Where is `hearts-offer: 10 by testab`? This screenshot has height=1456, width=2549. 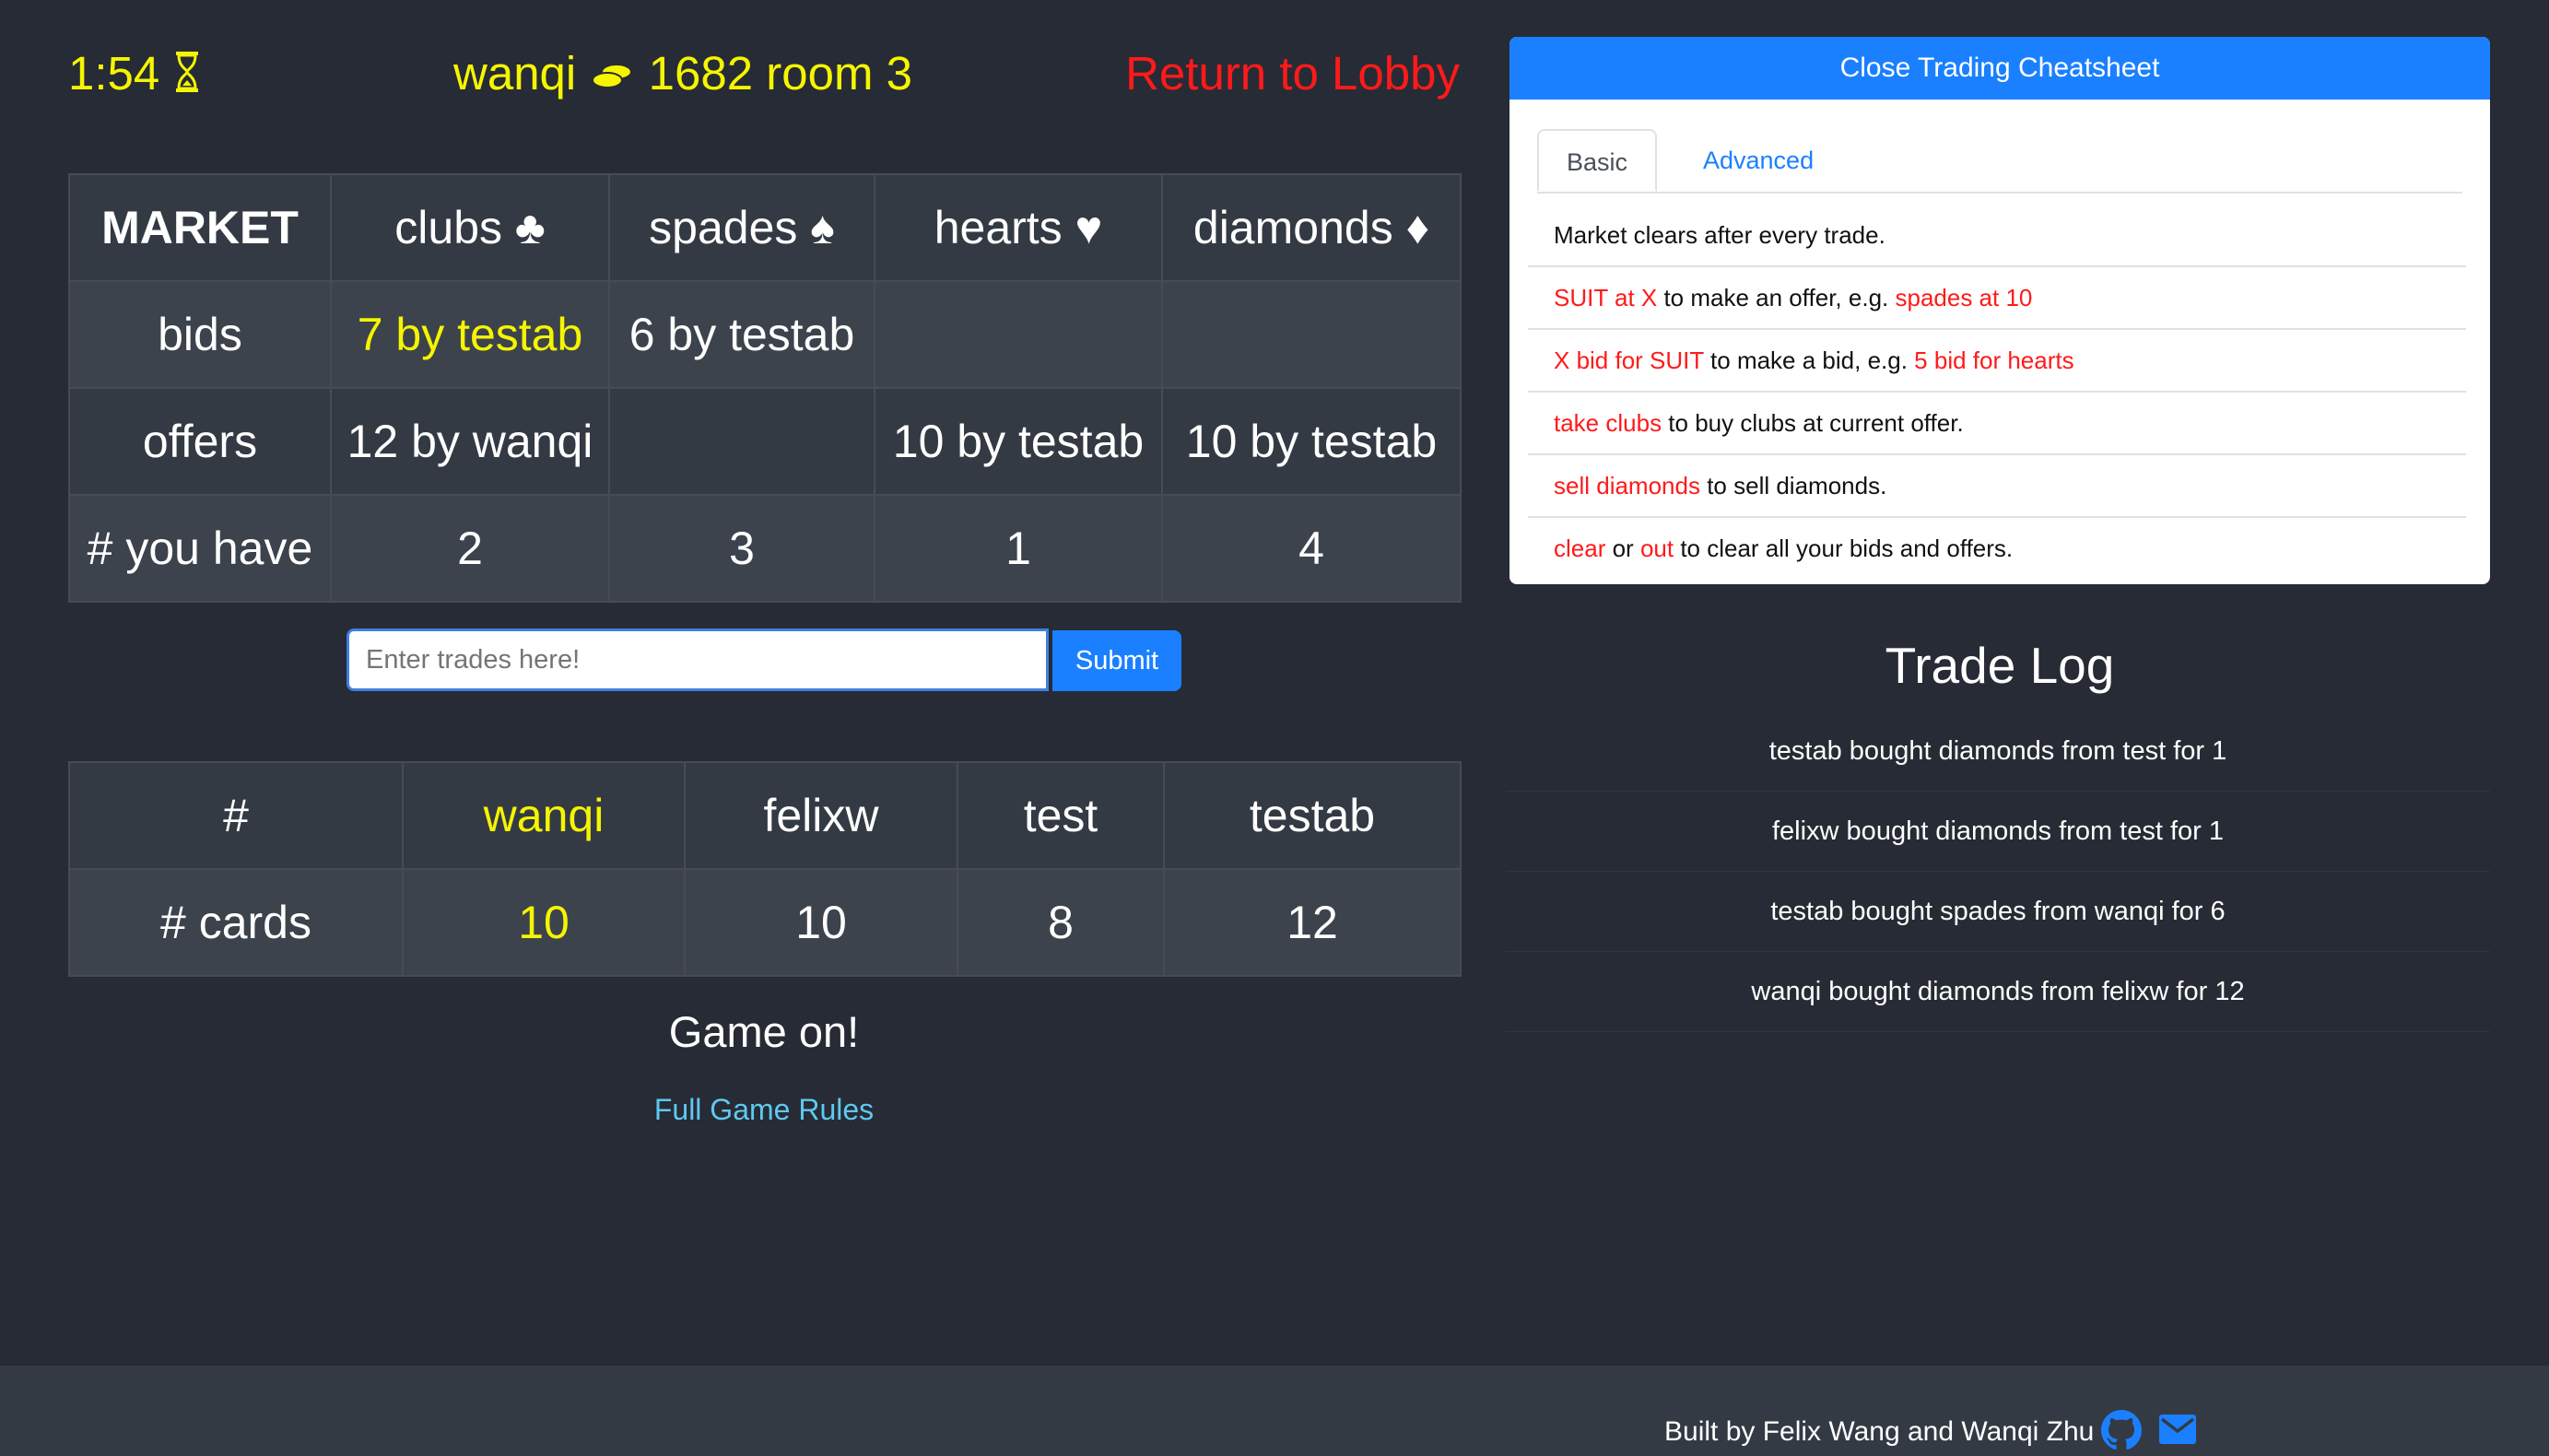 hearts-offer: 10 by testab is located at coordinates (1018, 441).